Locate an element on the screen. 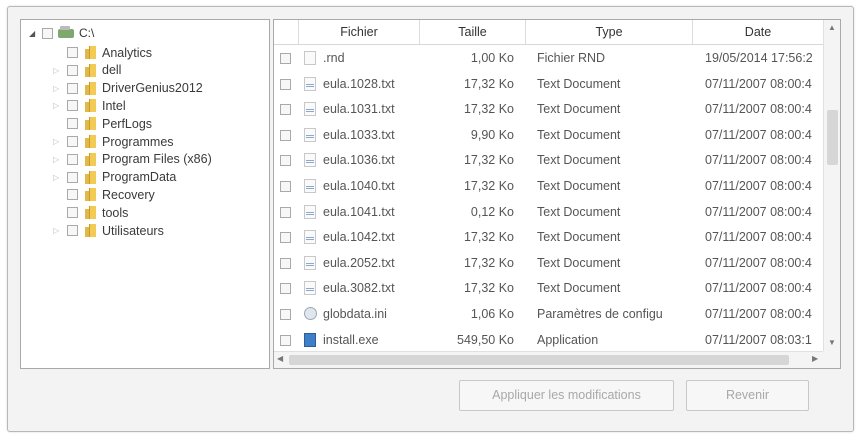  tree-item: Recovery is located at coordinates (111, 194).